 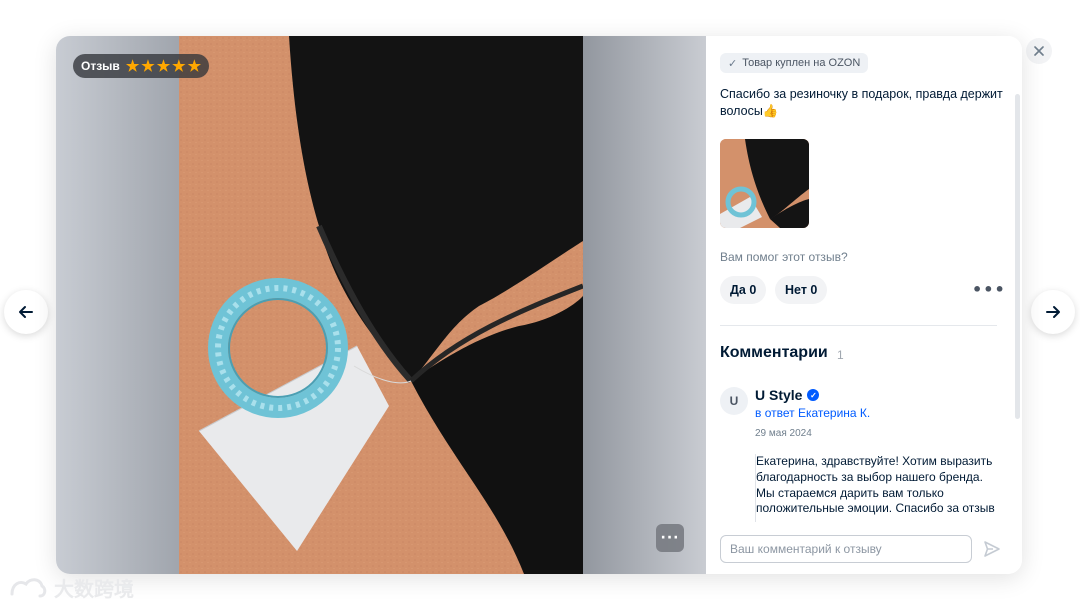 I want to click on arrow-right-icon, so click(x=1053, y=312).